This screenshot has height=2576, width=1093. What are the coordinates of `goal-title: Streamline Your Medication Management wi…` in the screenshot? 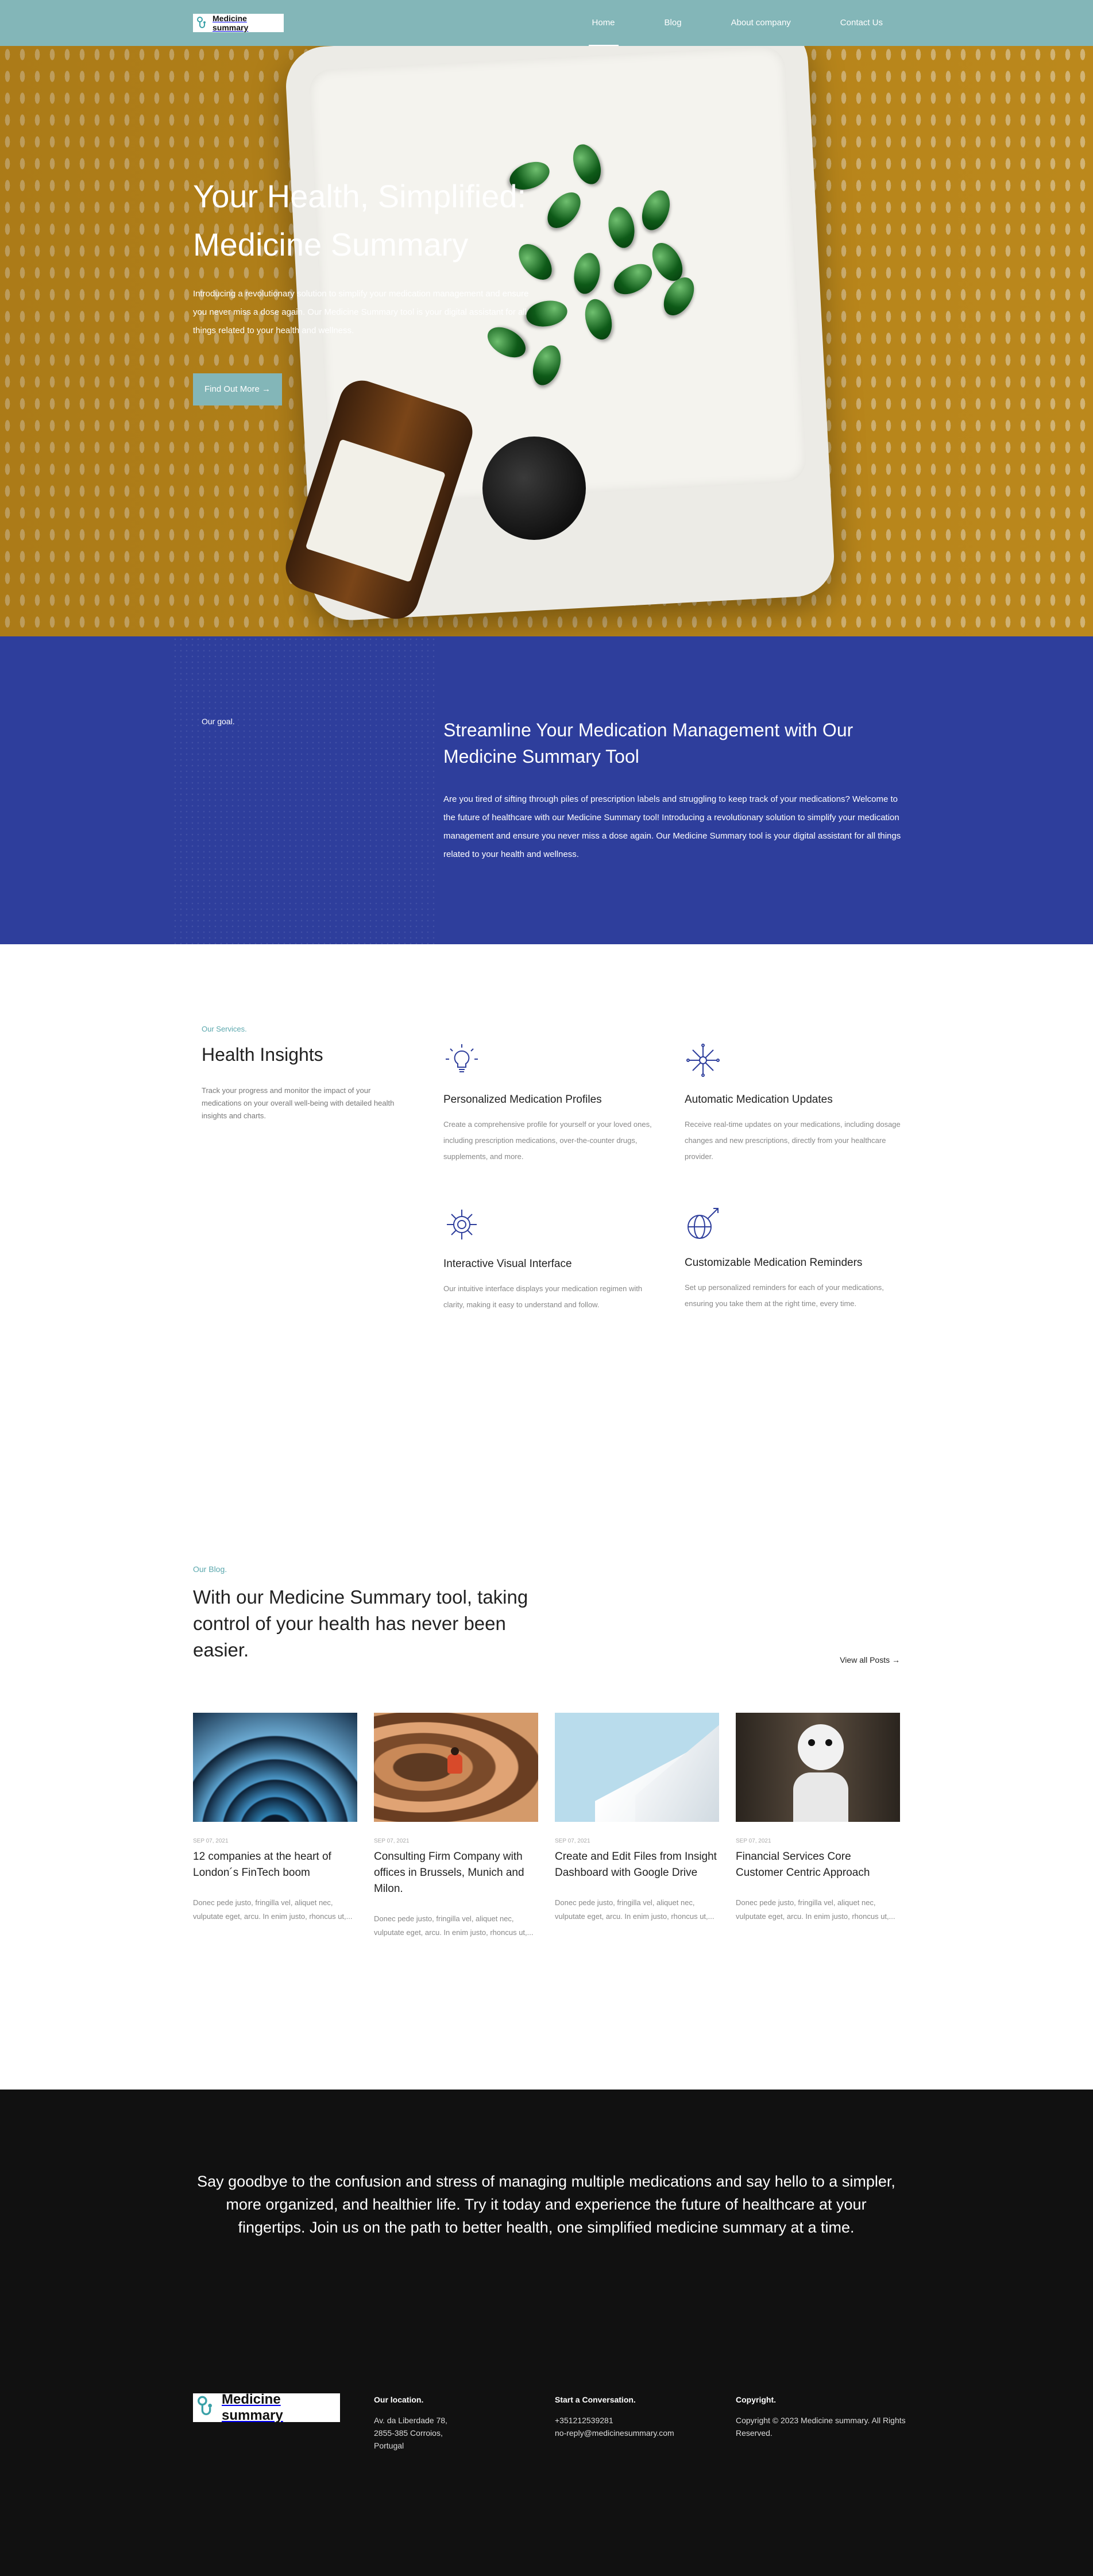 It's located at (648, 743).